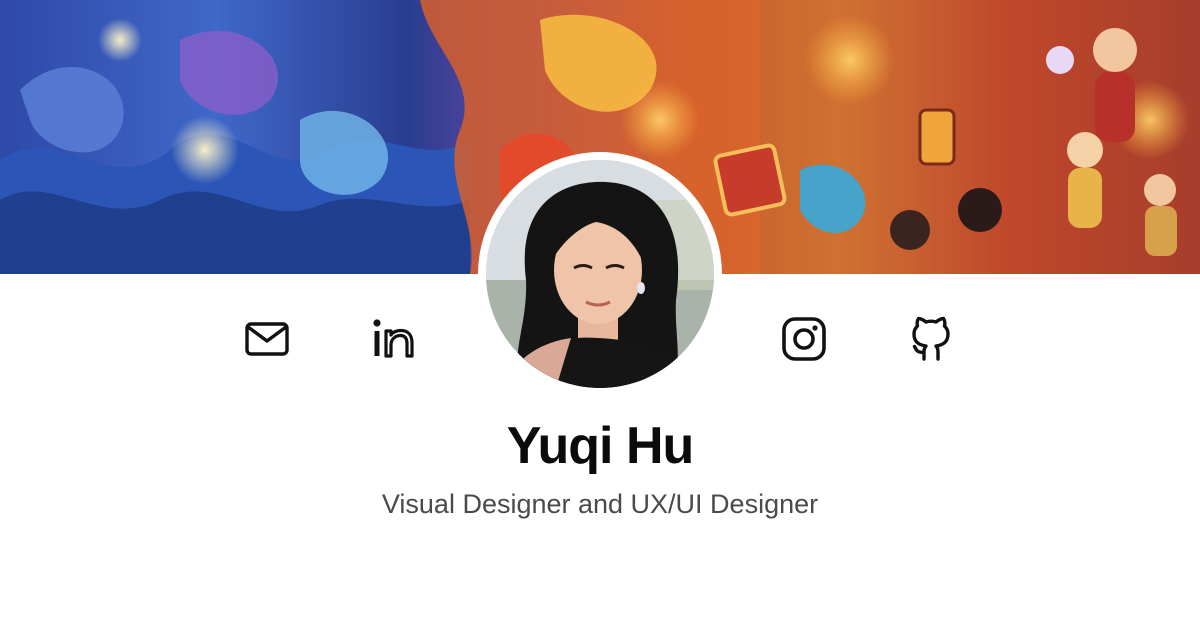 The image size is (1200, 630). I want to click on linkedin-icon, so click(393, 339).